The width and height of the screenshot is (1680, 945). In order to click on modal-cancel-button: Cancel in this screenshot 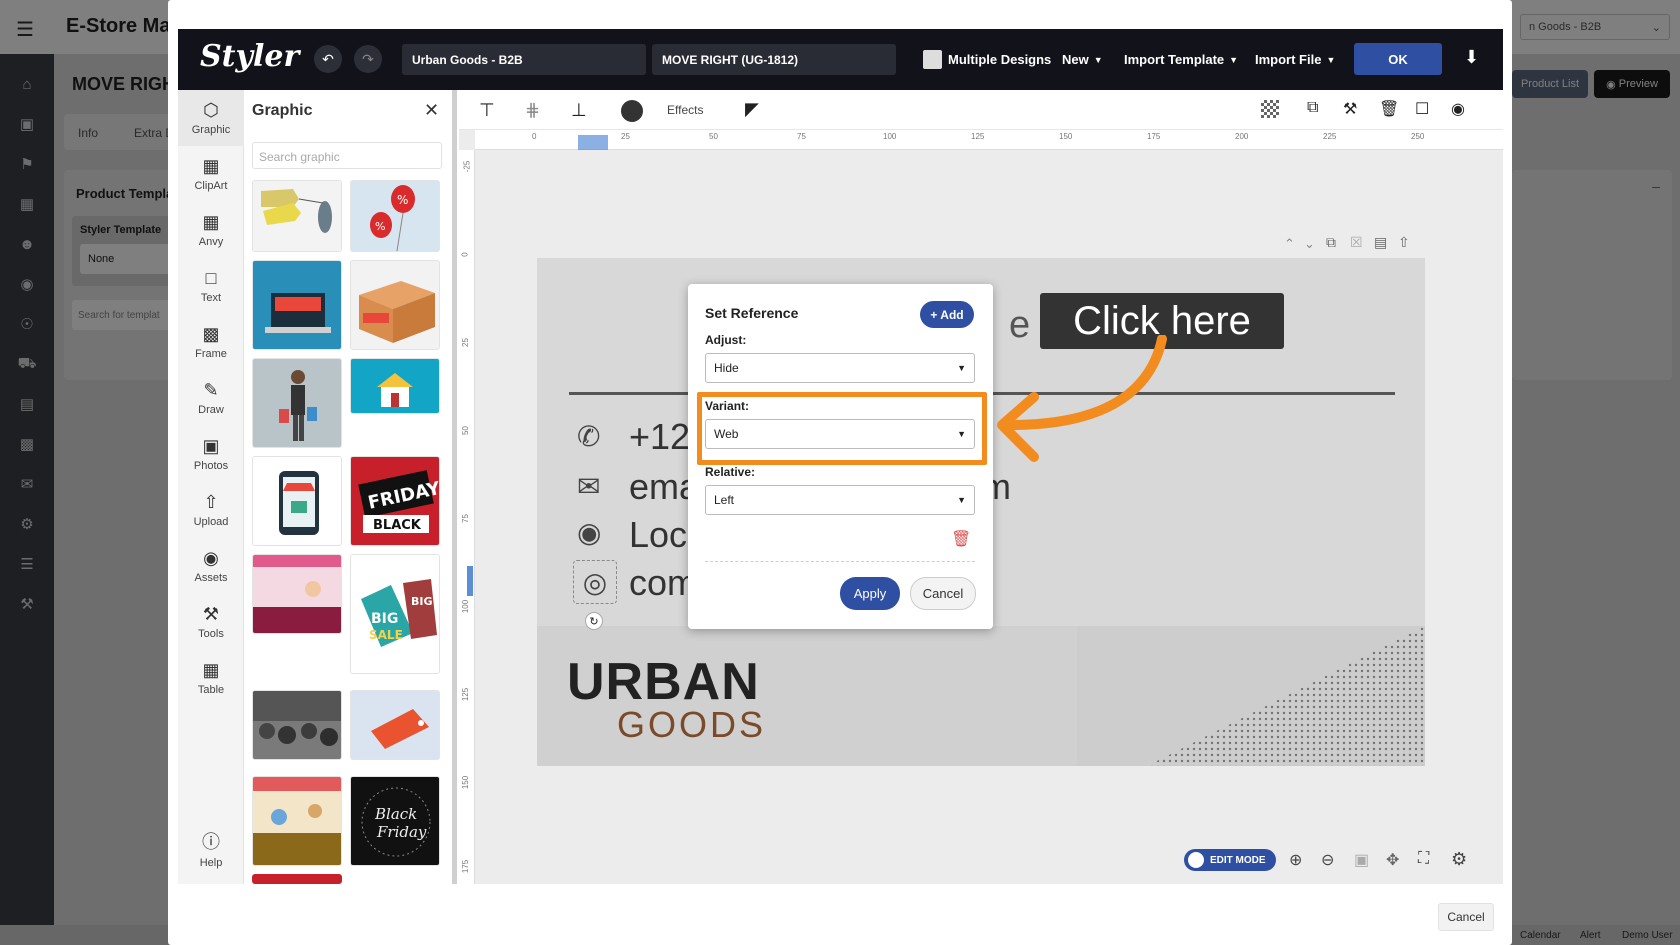, I will do `click(1466, 917)`.